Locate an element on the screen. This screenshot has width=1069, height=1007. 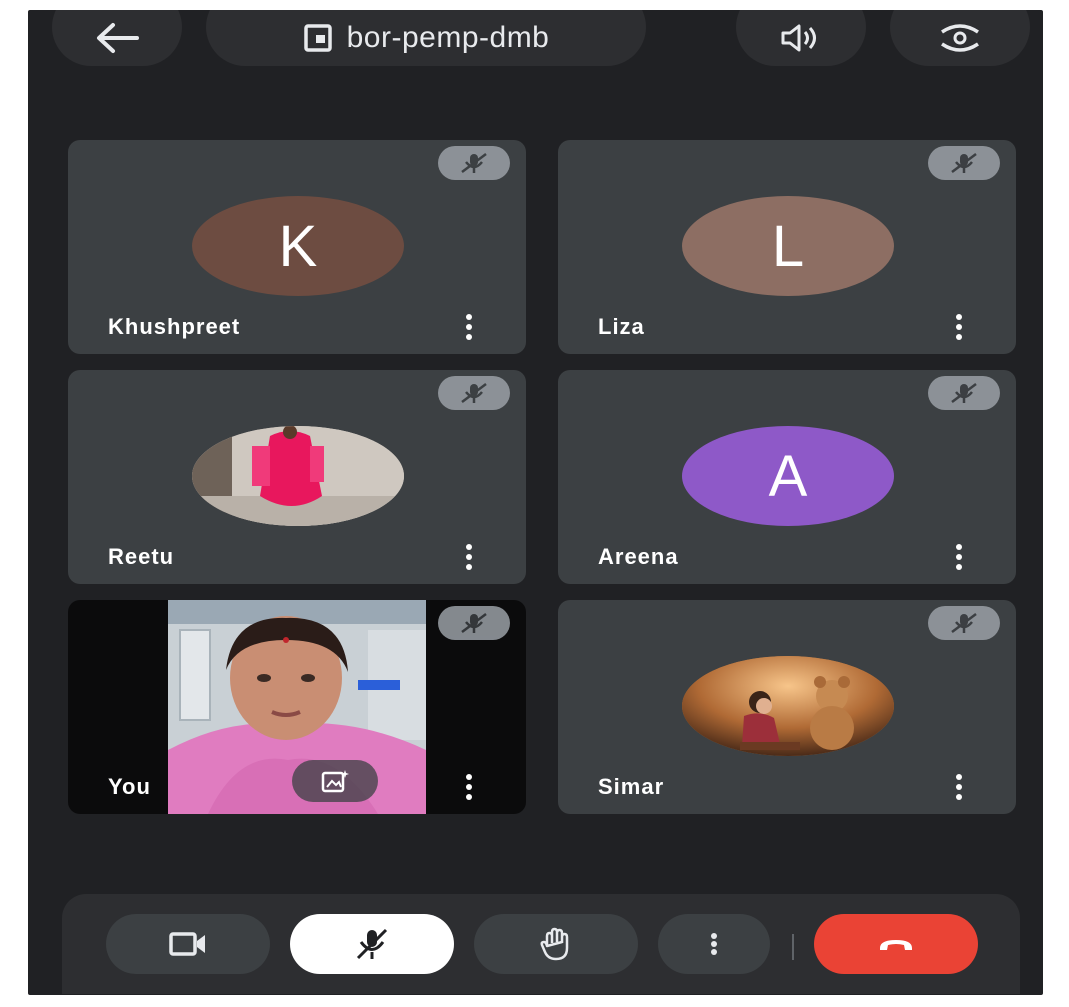
meeting-title-button: bor-pemp-dmb is located at coordinates (426, 38).